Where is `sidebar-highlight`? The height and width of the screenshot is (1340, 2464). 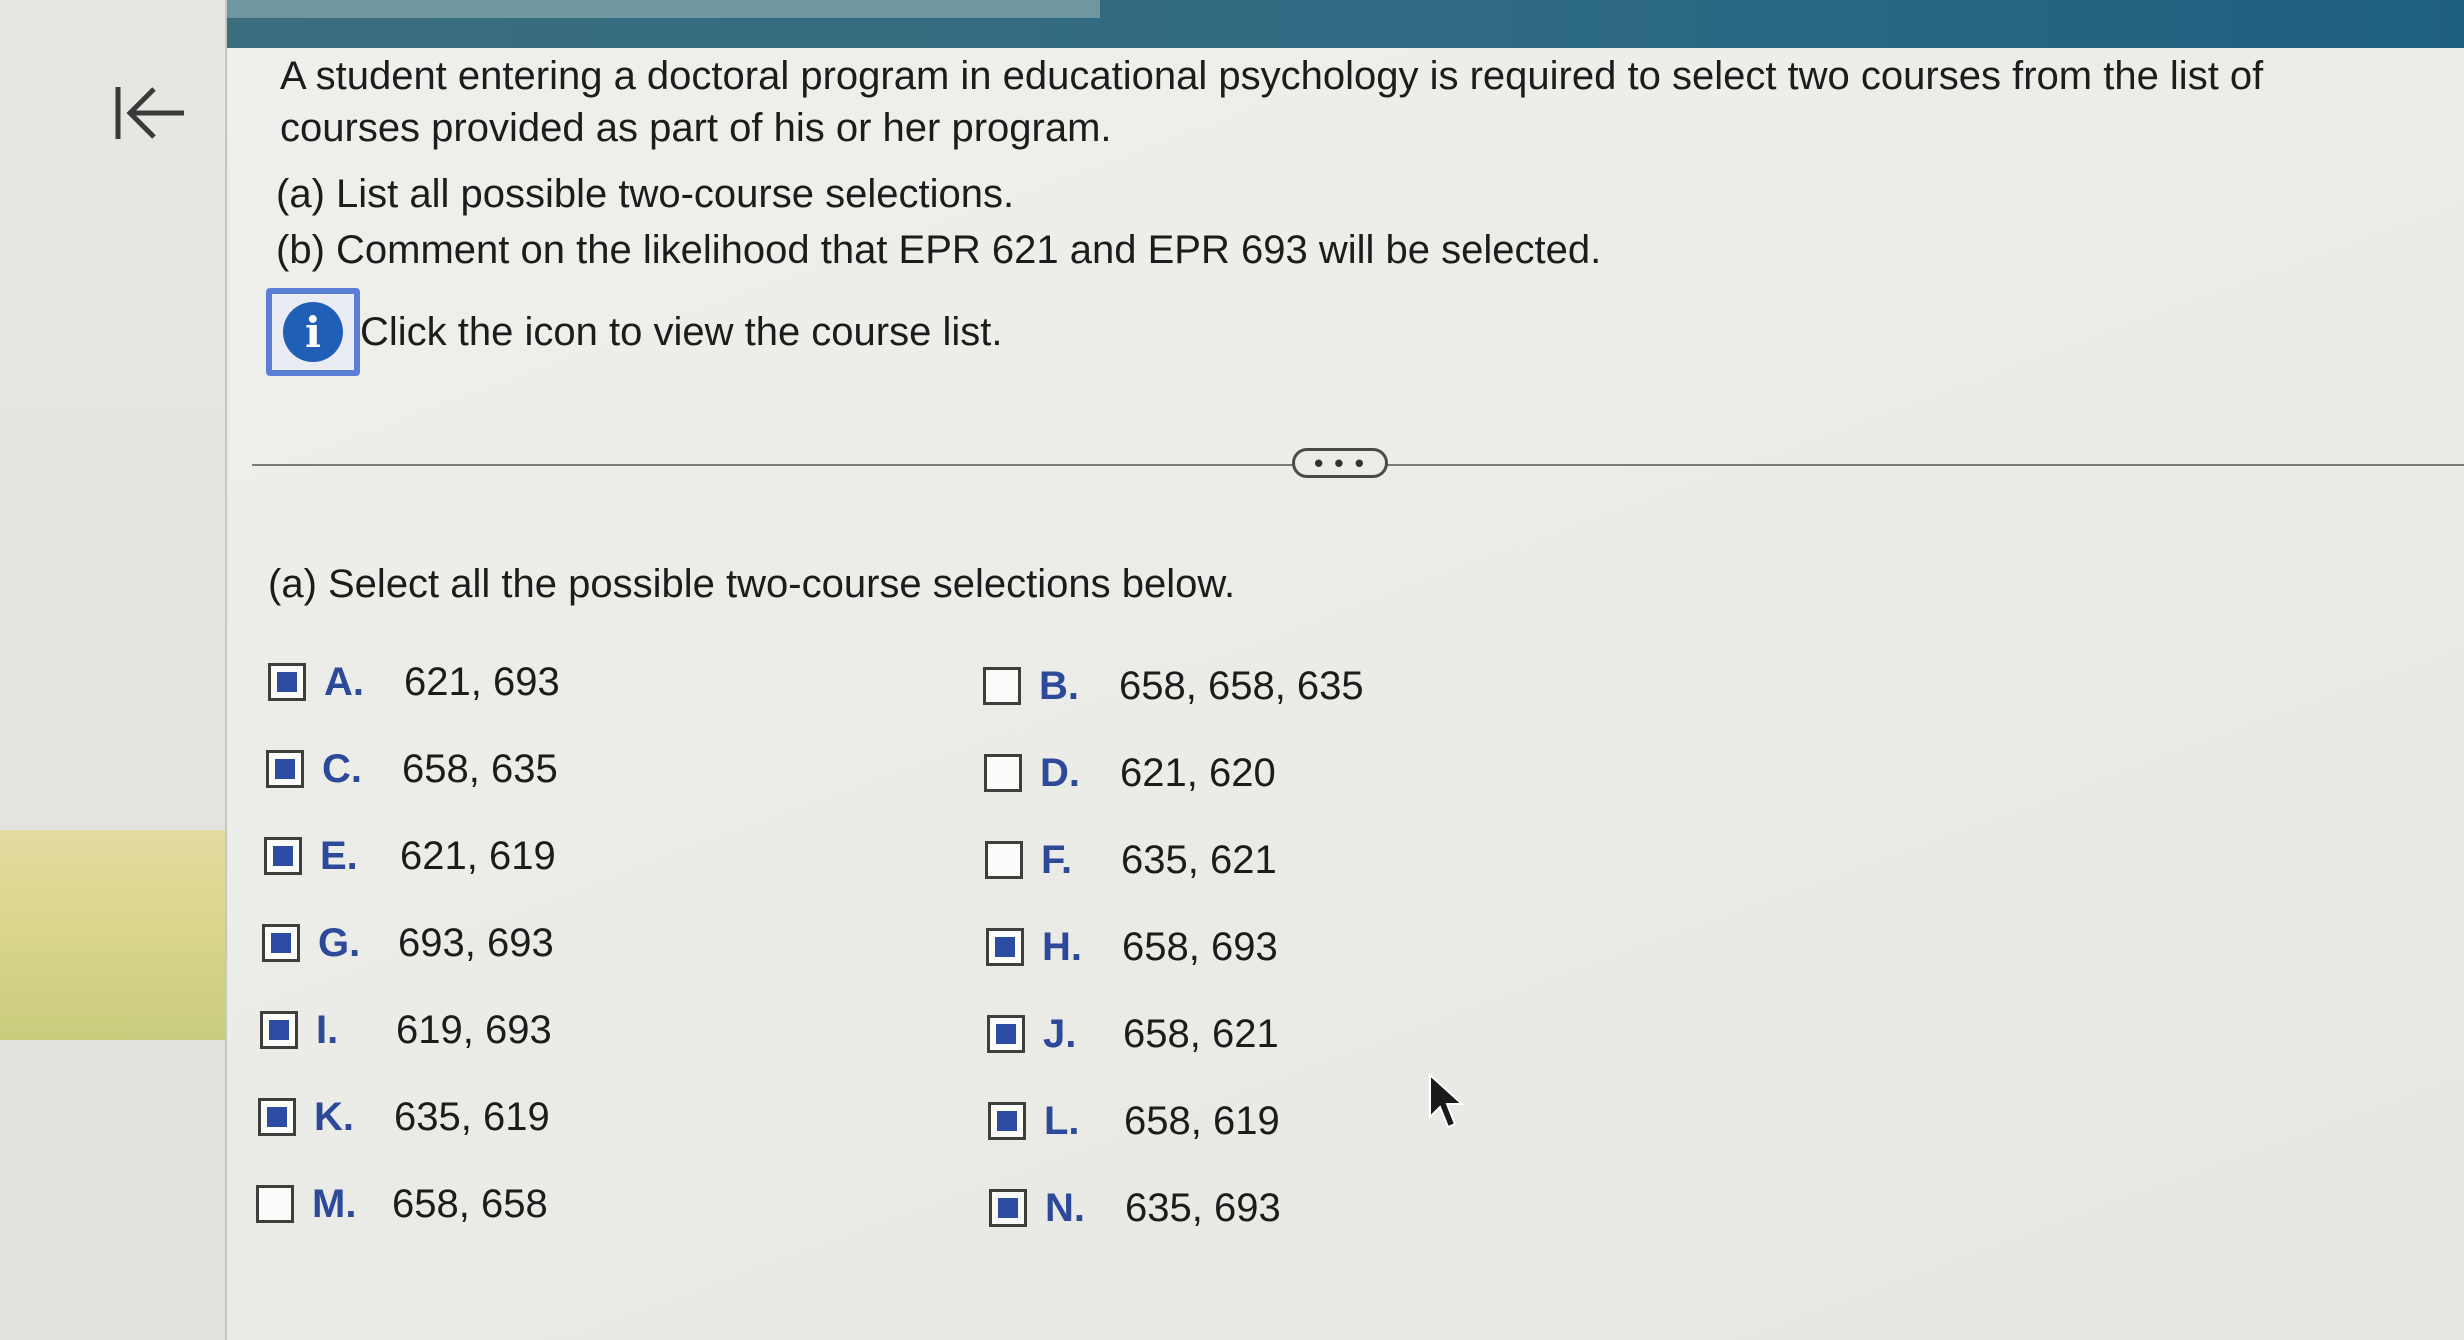
sidebar-highlight is located at coordinates (112, 935).